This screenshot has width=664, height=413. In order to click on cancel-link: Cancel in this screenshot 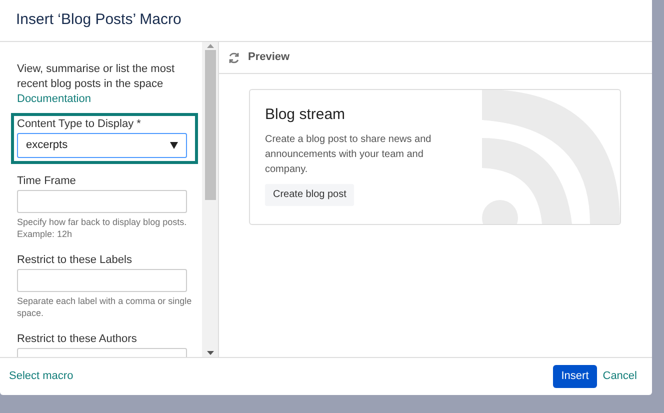, I will do `click(619, 376)`.